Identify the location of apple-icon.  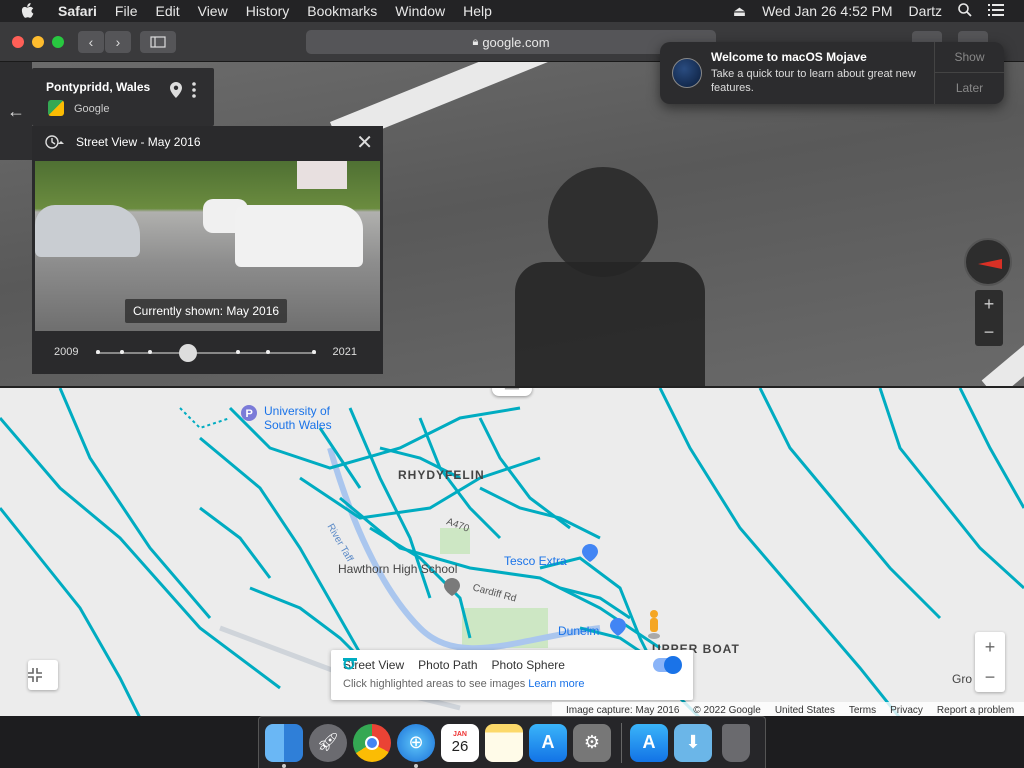
(28, 11).